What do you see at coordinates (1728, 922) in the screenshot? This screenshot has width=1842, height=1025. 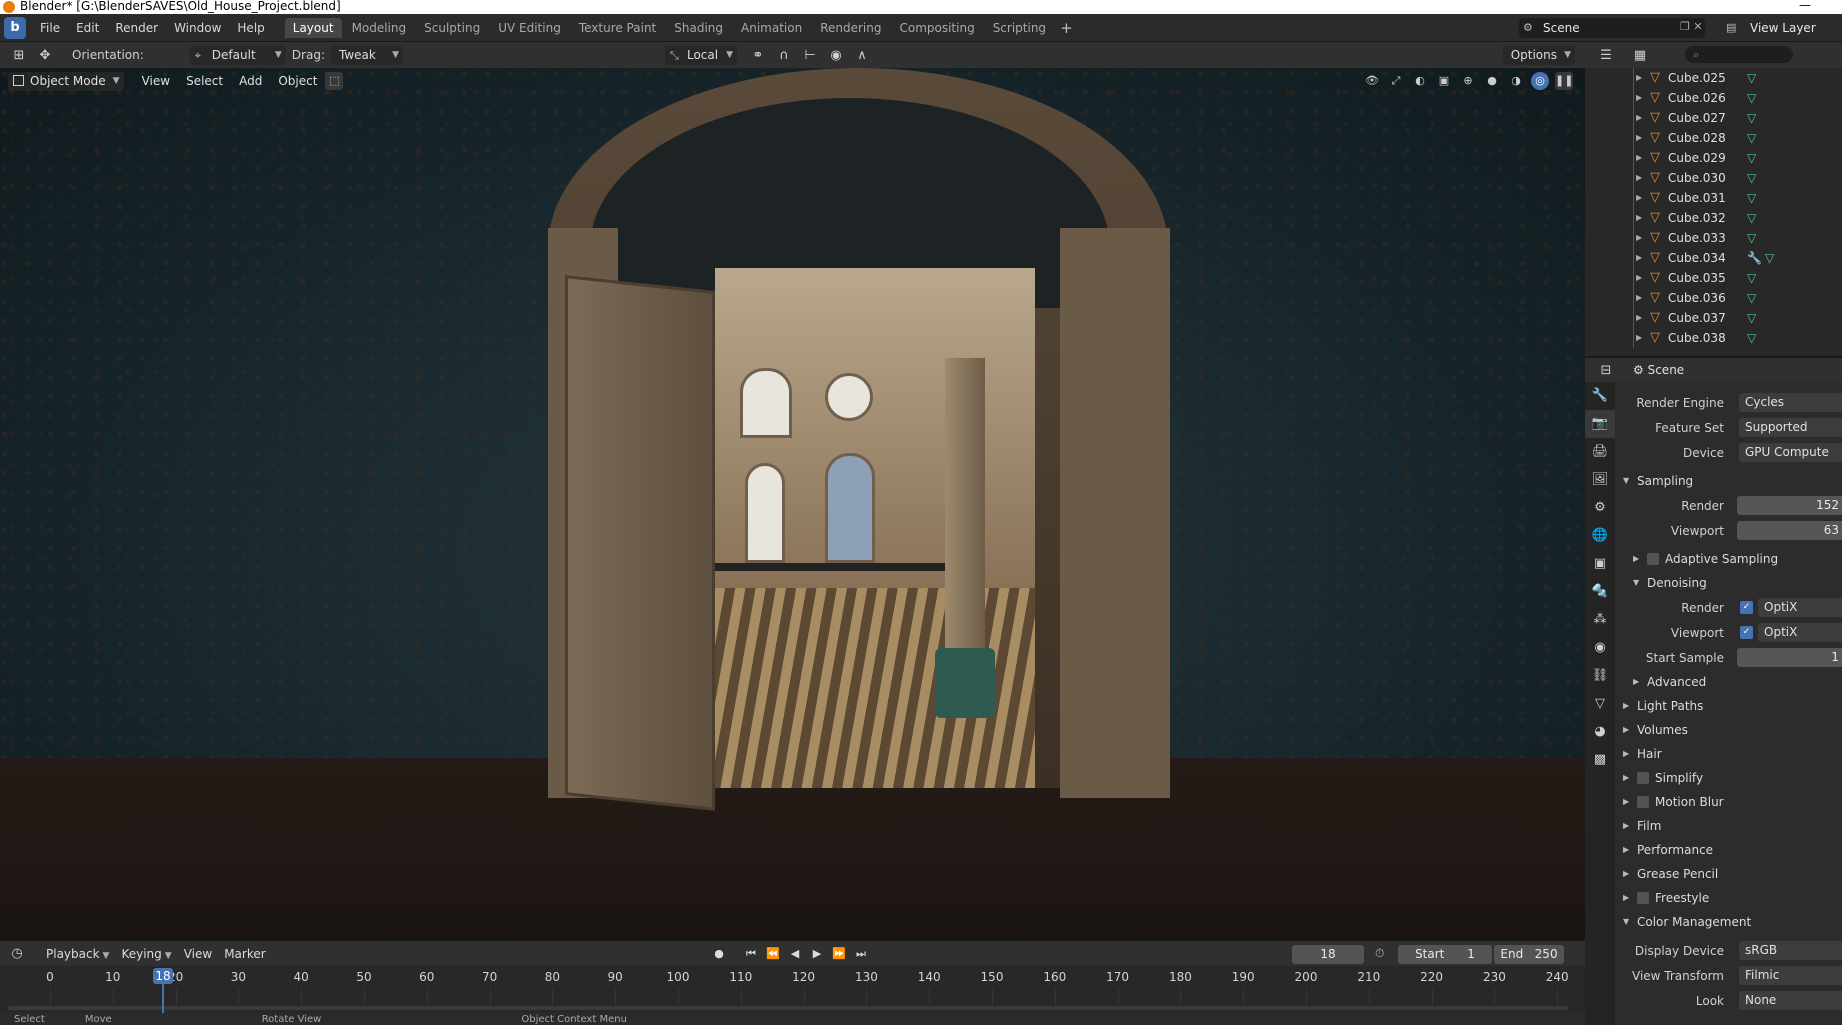 I see `panel-color-management: ▼ Color Management` at bounding box center [1728, 922].